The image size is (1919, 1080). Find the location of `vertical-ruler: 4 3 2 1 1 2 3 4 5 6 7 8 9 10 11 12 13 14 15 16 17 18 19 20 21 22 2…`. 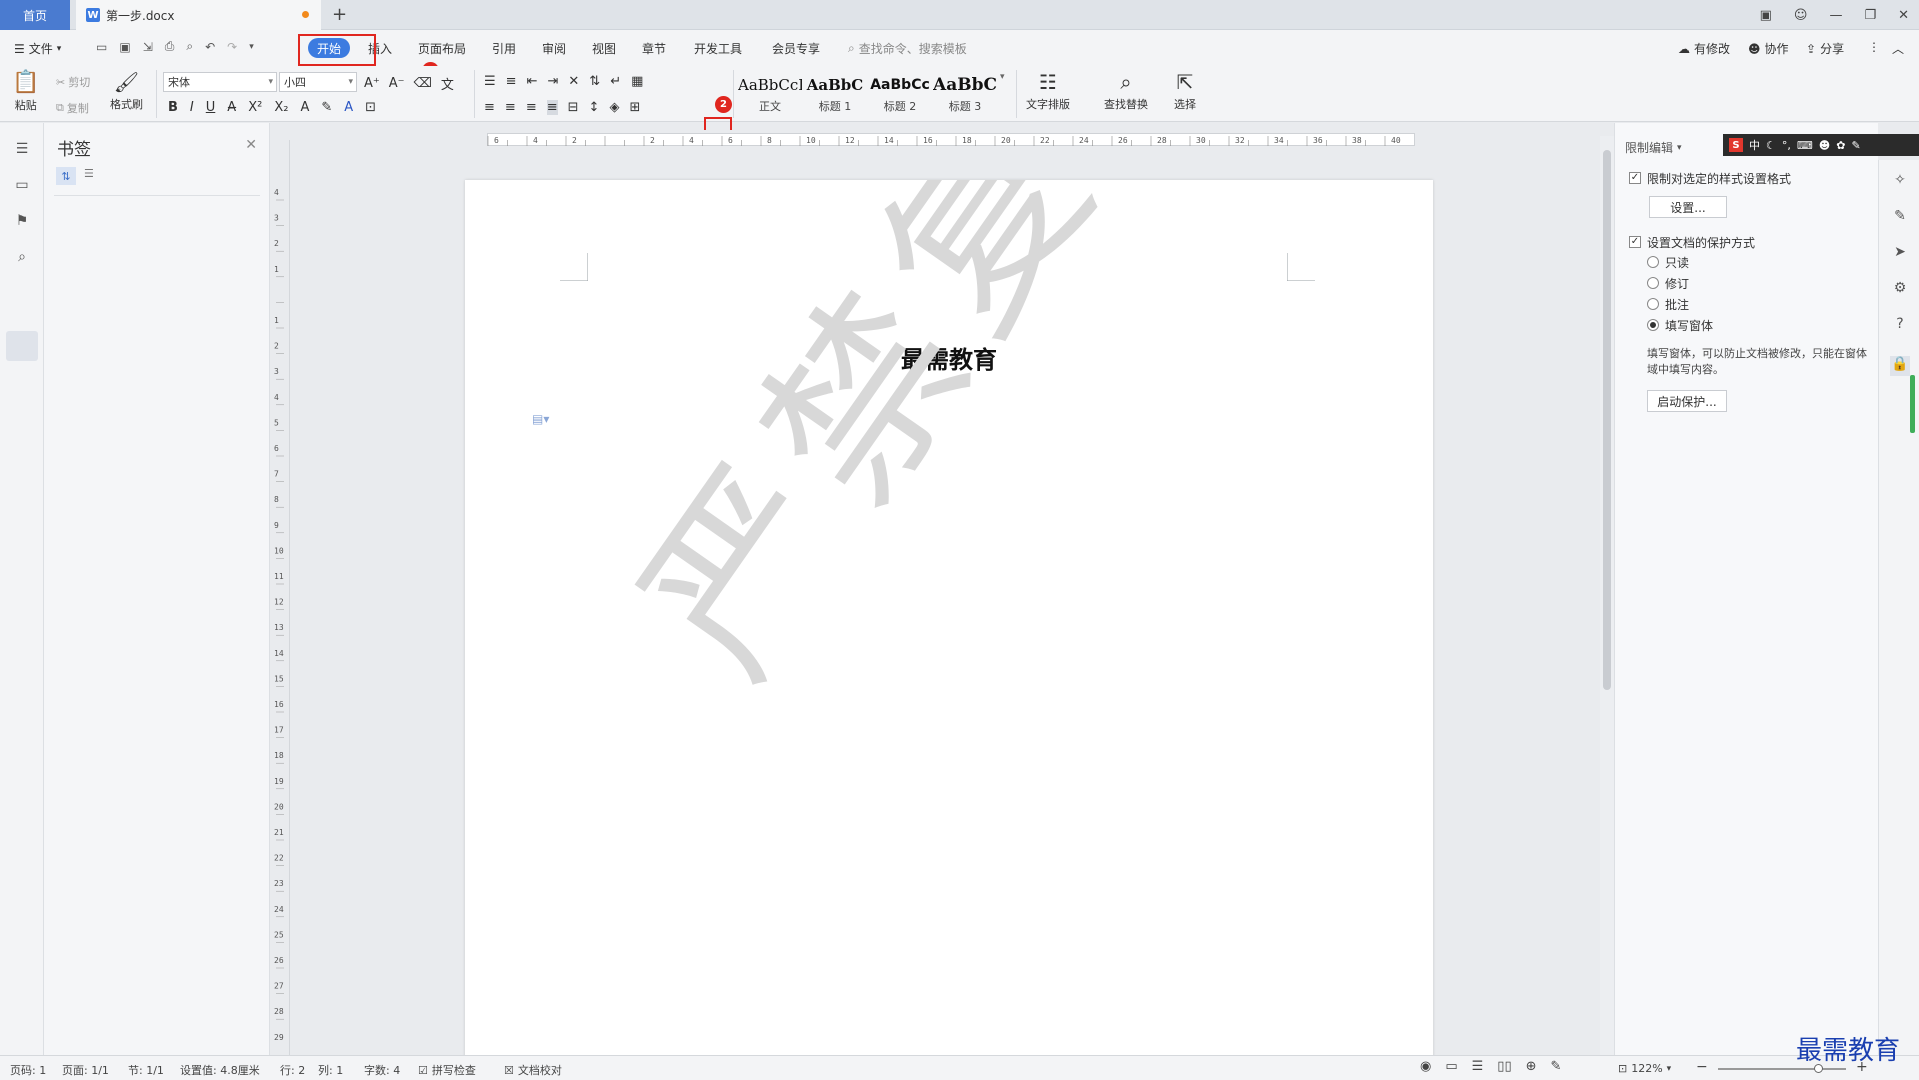

vertical-ruler: 4 3 2 1 1 2 3 4 5 6 7 8 9 10 11 12 13 14 15 16 17 18 19 20 21 22 2… is located at coordinates (280, 605).